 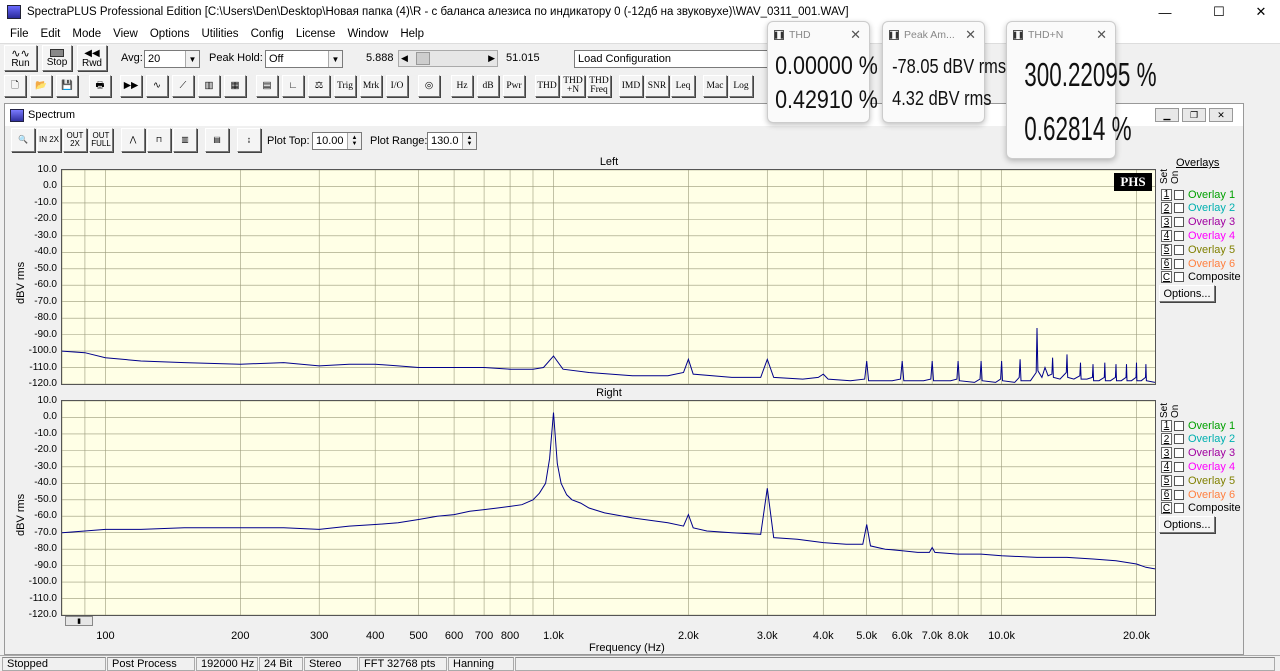 I want to click on left-overlay-set-button: 1, so click(x=1166, y=194).